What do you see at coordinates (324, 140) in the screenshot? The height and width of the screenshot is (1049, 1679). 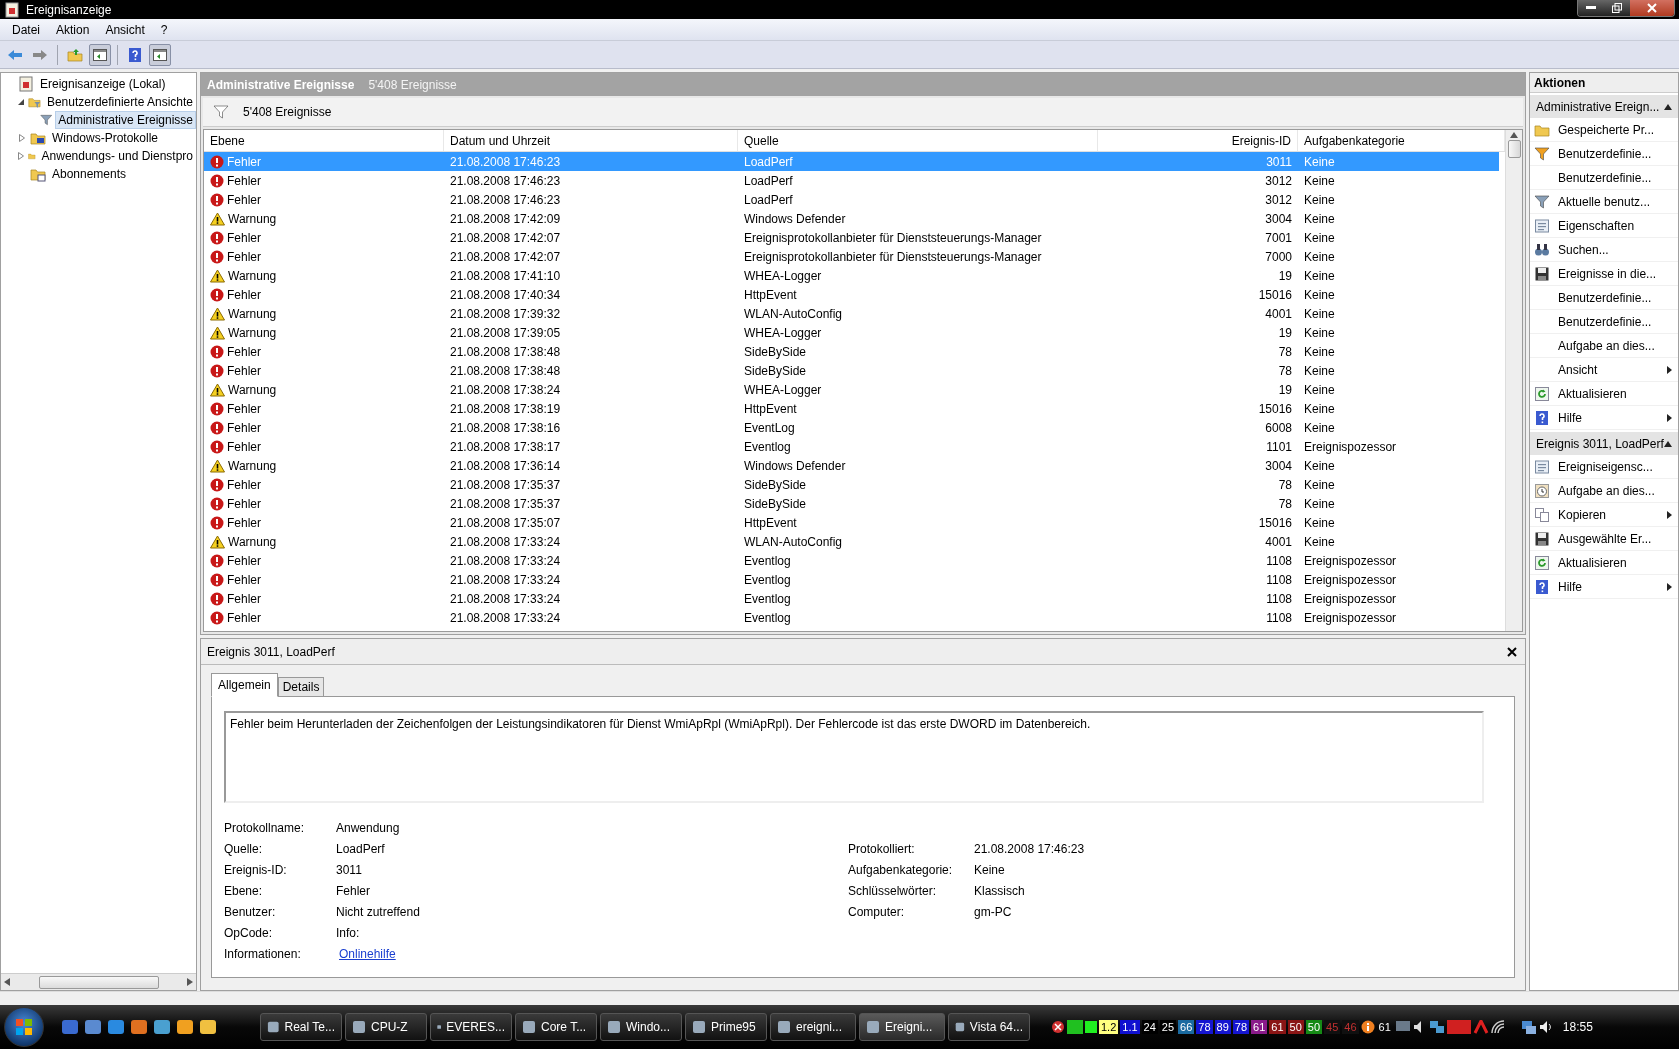 I see `column-header: Ebene` at bounding box center [324, 140].